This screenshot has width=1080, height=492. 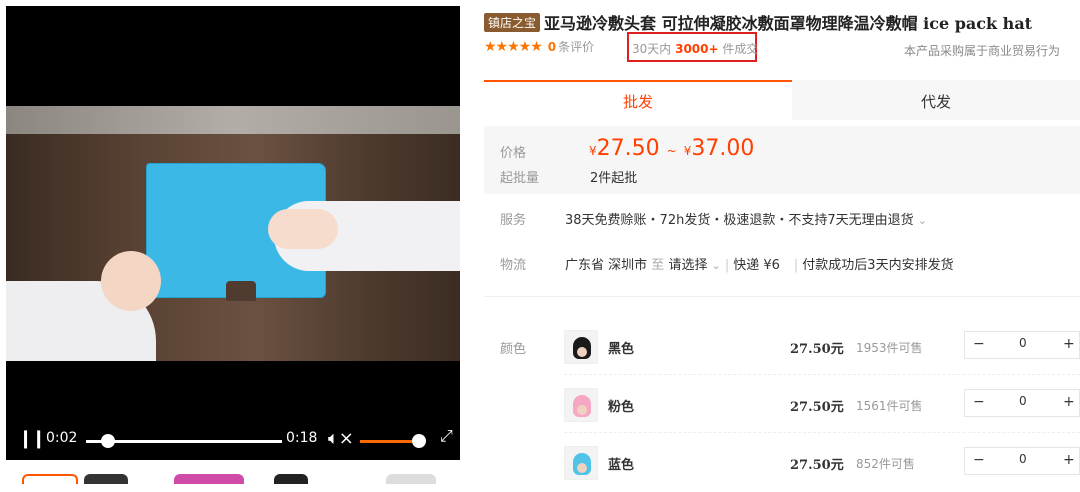 I want to click on video-left-hand-skin, so click(x=131, y=281).